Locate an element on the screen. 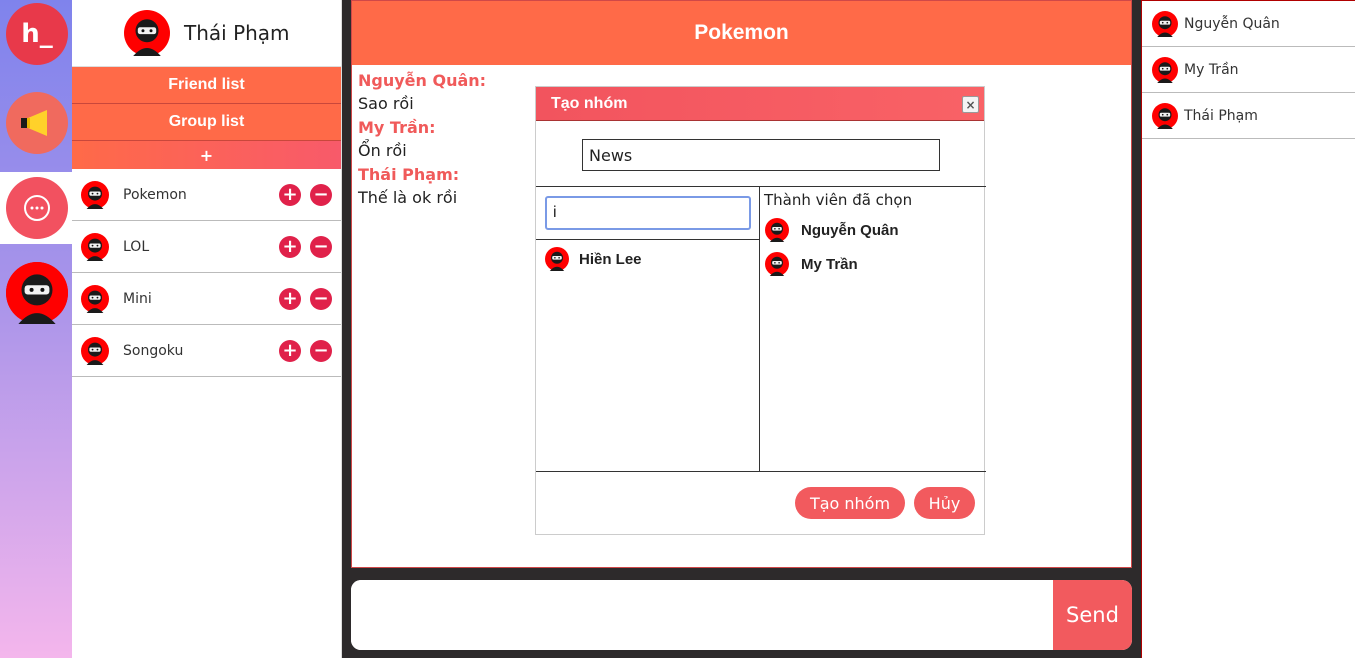  selected-member-item: Nguyễn Quân is located at coordinates (875, 230).